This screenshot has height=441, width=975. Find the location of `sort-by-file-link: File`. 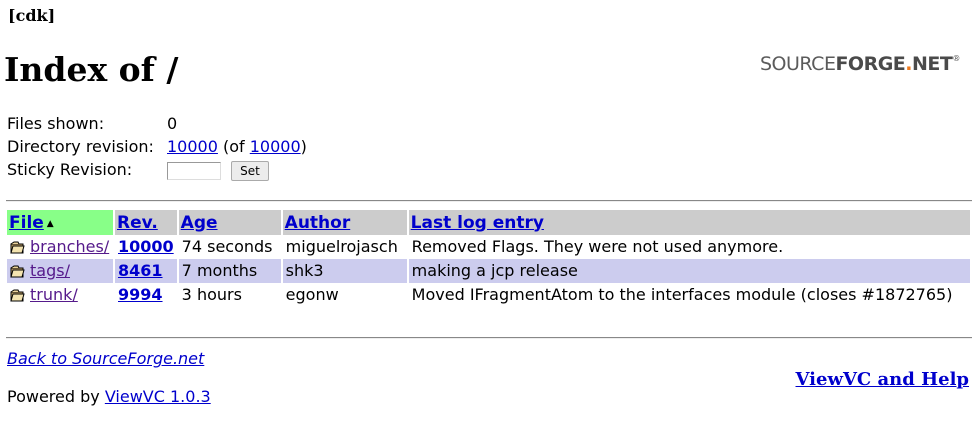

sort-by-file-link: File is located at coordinates (26, 223).